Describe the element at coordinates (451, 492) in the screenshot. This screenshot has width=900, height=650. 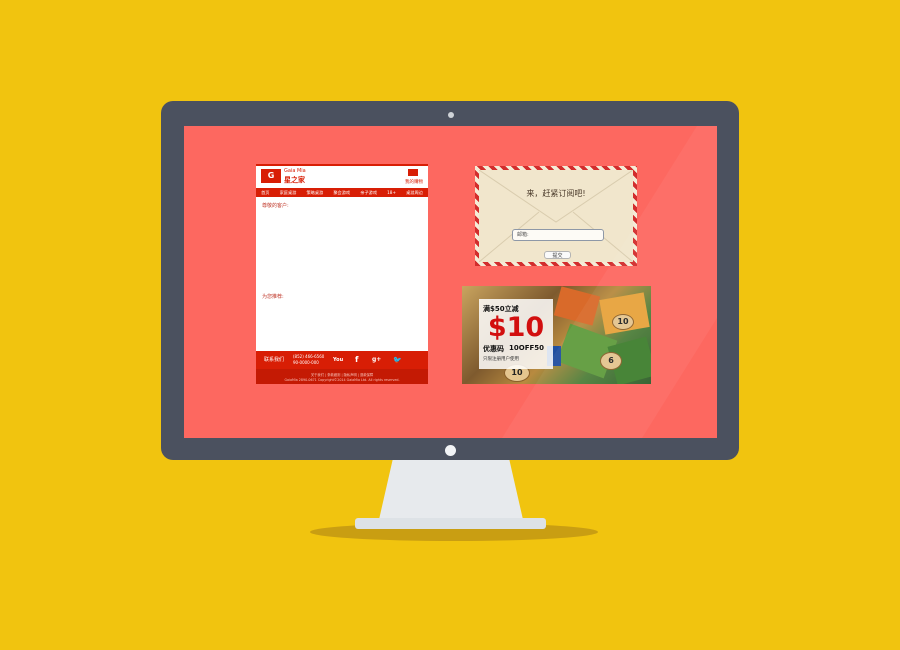
I see `monitor-stand` at that location.